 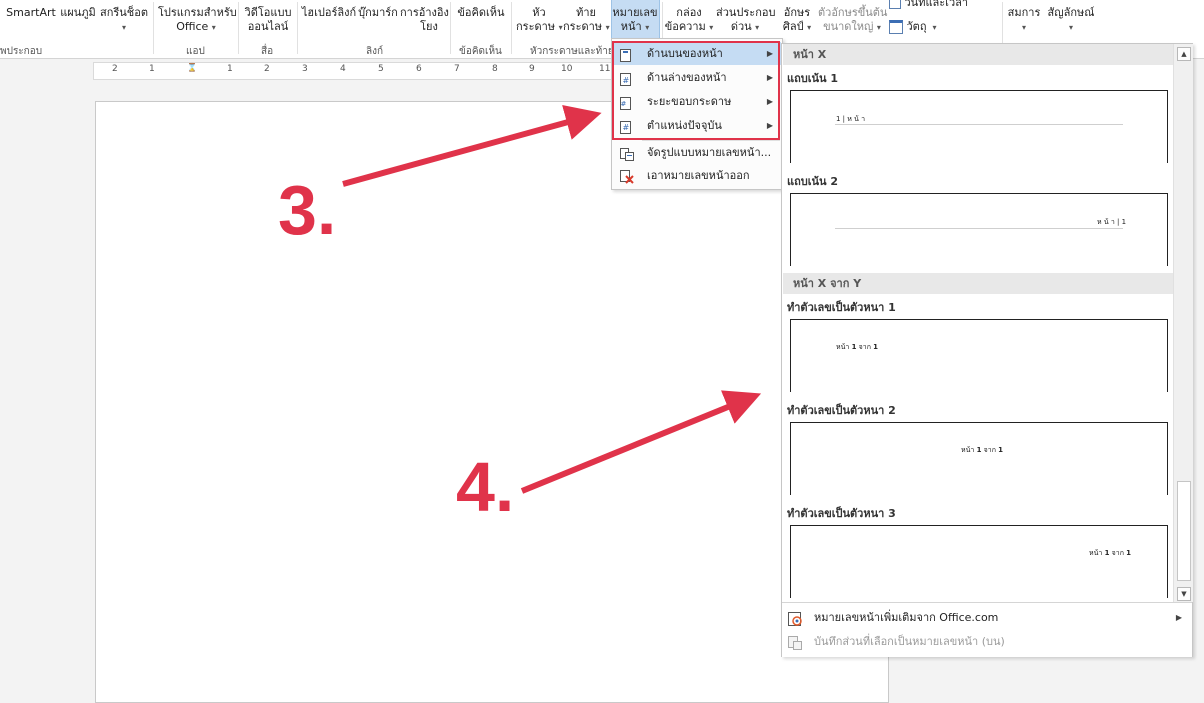 What do you see at coordinates (685, 26) in the screenshot?
I see `textbox-label-2: ข้อความ` at bounding box center [685, 26].